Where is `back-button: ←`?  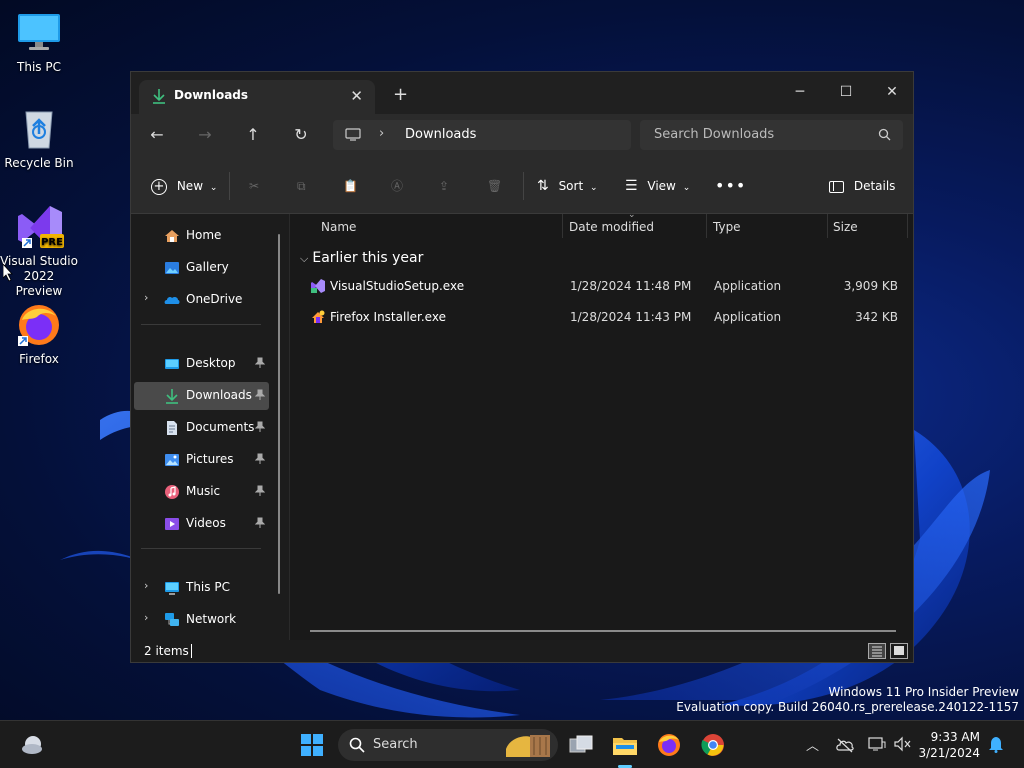
back-button: ← is located at coordinates (157, 135).